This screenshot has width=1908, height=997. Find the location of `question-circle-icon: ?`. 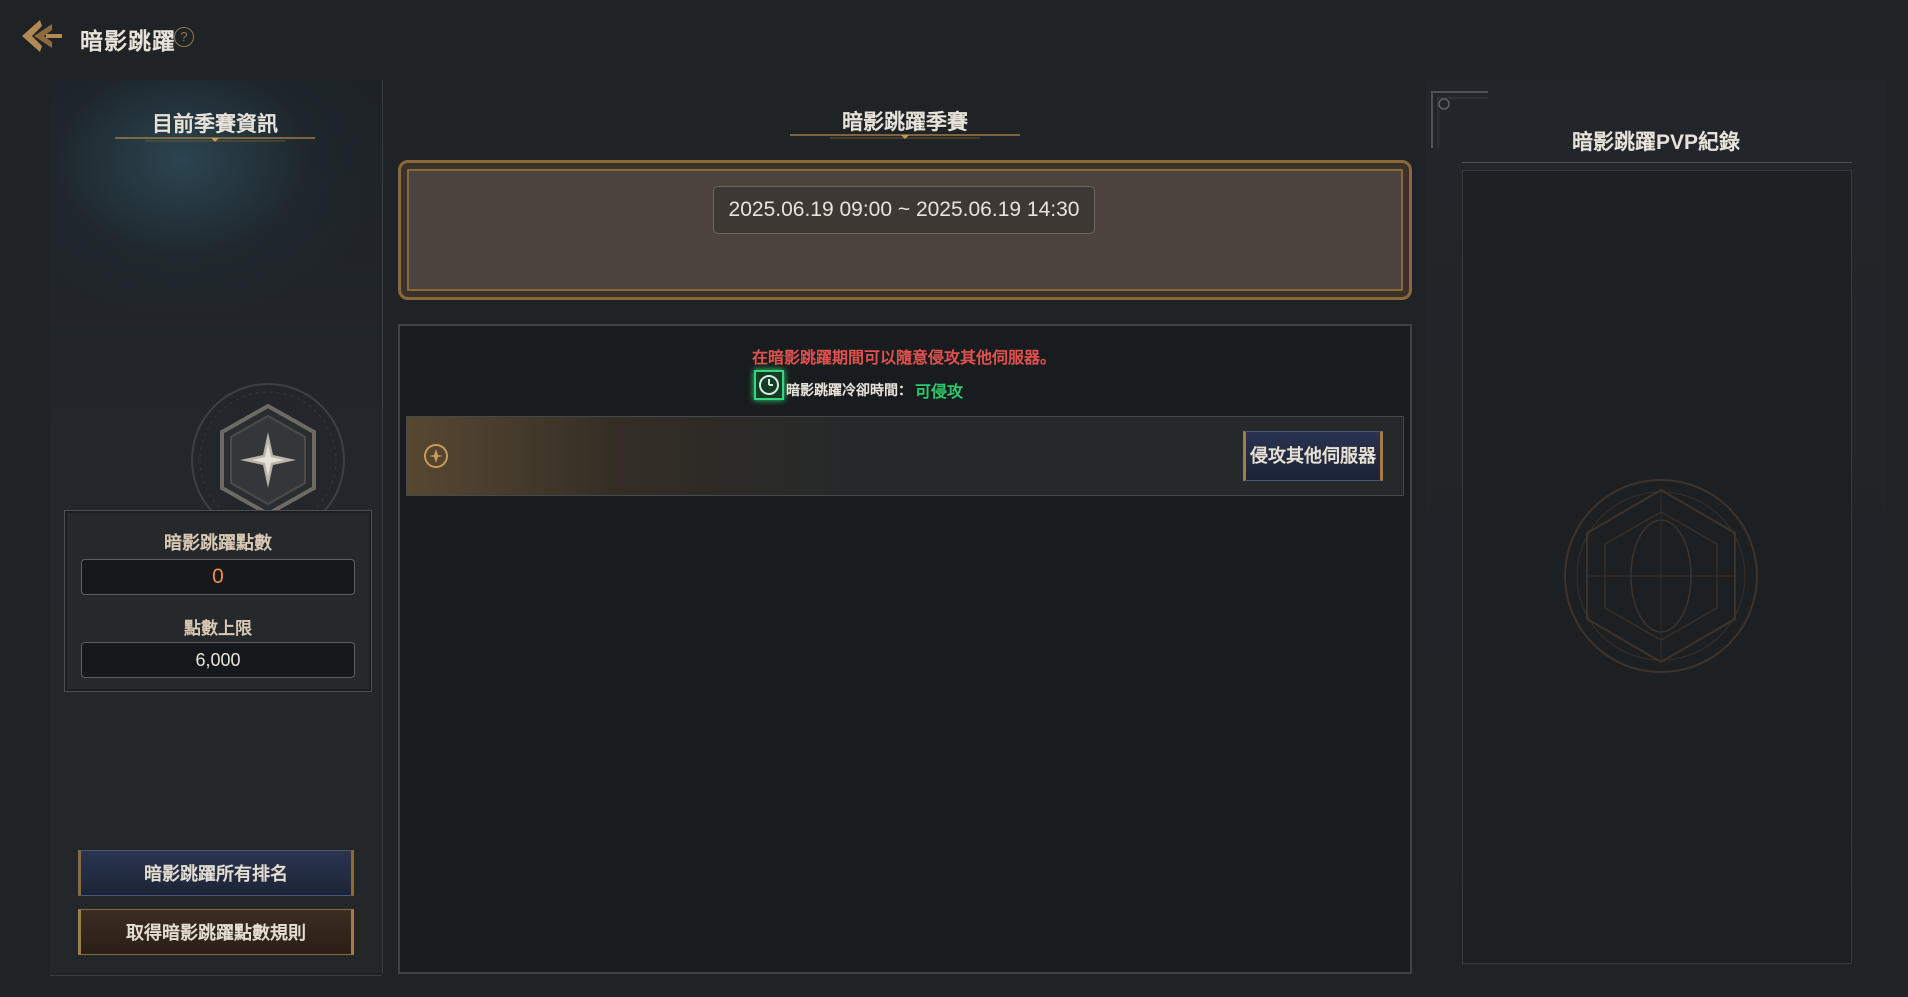

question-circle-icon: ? is located at coordinates (184, 37).